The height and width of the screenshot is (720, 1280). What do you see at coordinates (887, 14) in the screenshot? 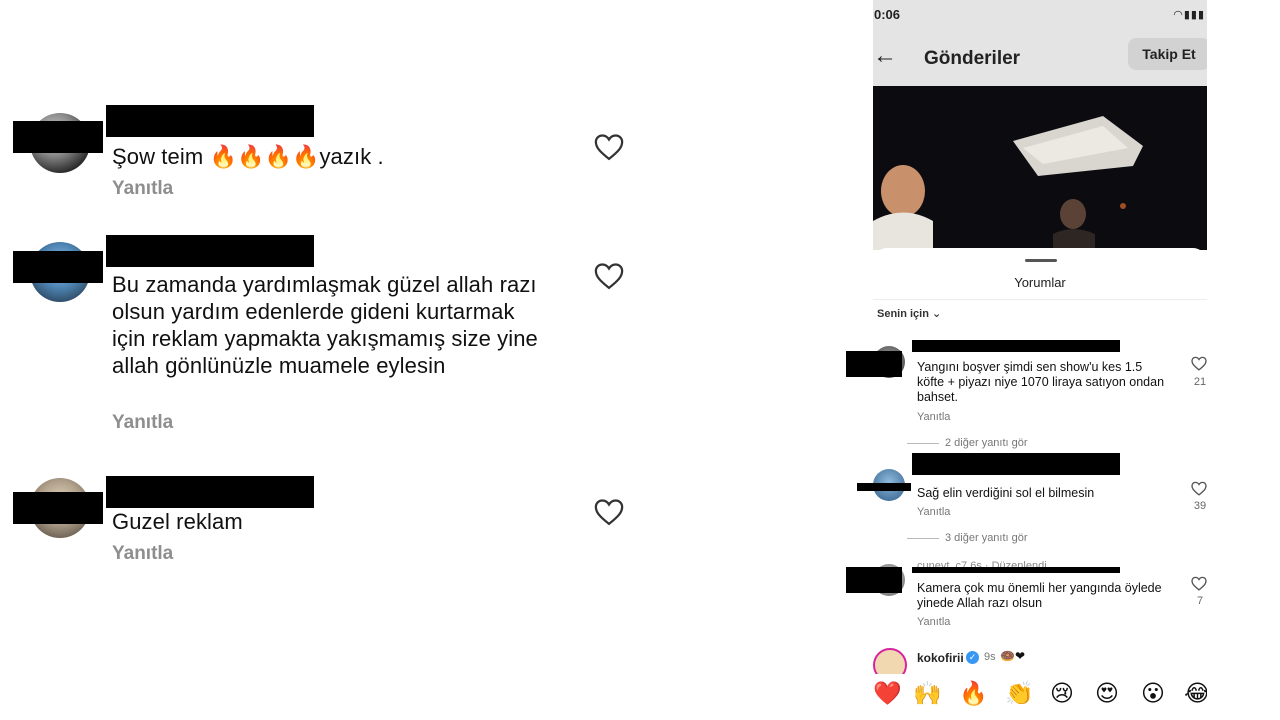
I see `status-time: 0:06` at bounding box center [887, 14].